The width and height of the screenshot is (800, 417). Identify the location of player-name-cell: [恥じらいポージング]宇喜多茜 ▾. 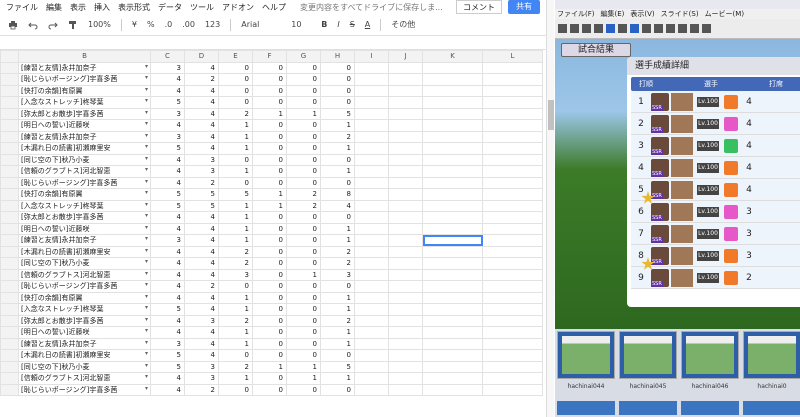
(84, 79).